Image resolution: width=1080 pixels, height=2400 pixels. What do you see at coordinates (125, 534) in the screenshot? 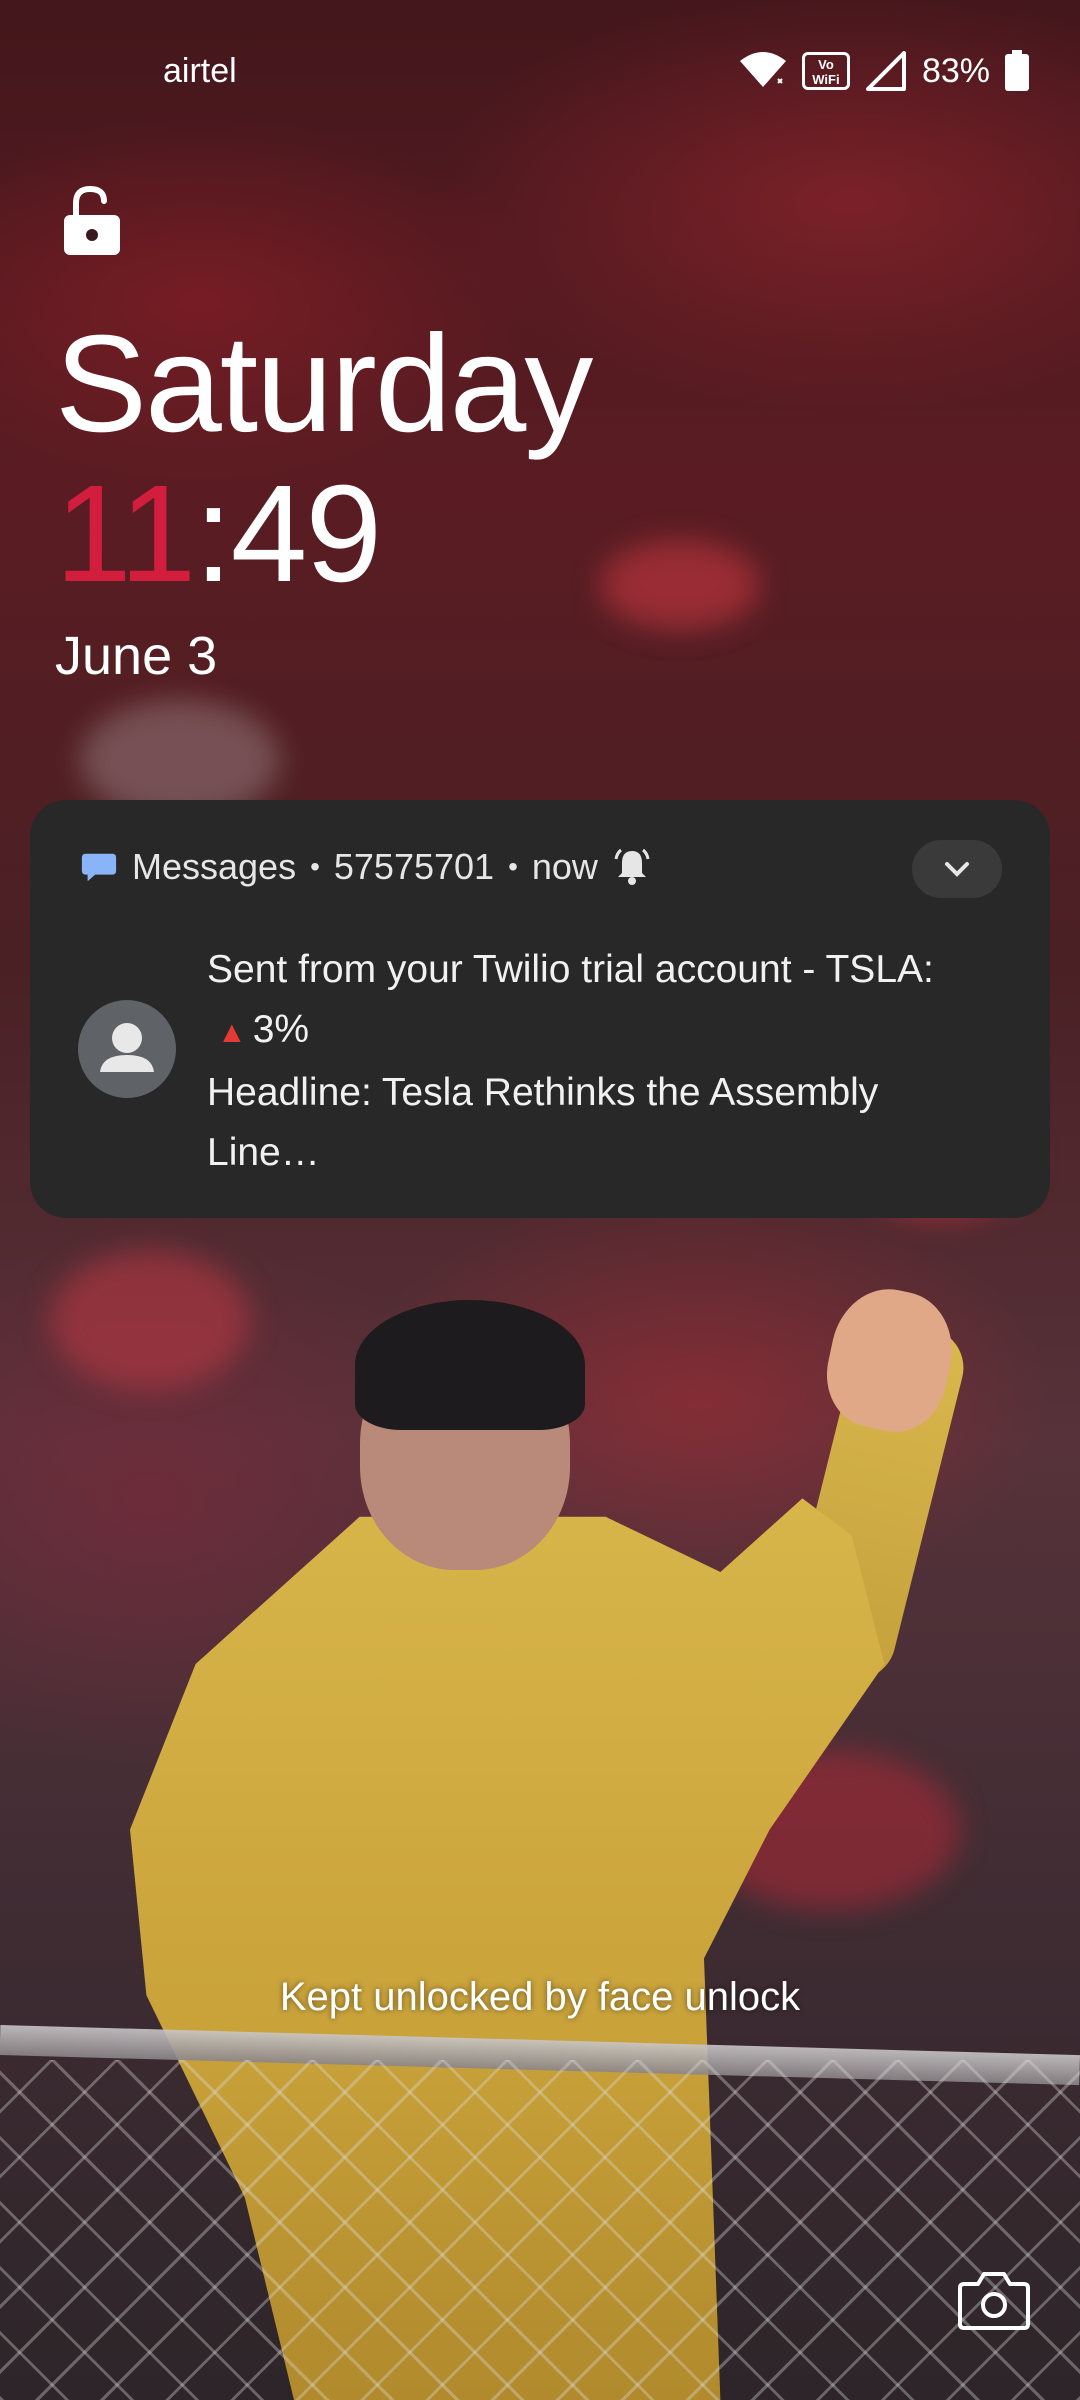
I see `clock-hour: 11` at bounding box center [125, 534].